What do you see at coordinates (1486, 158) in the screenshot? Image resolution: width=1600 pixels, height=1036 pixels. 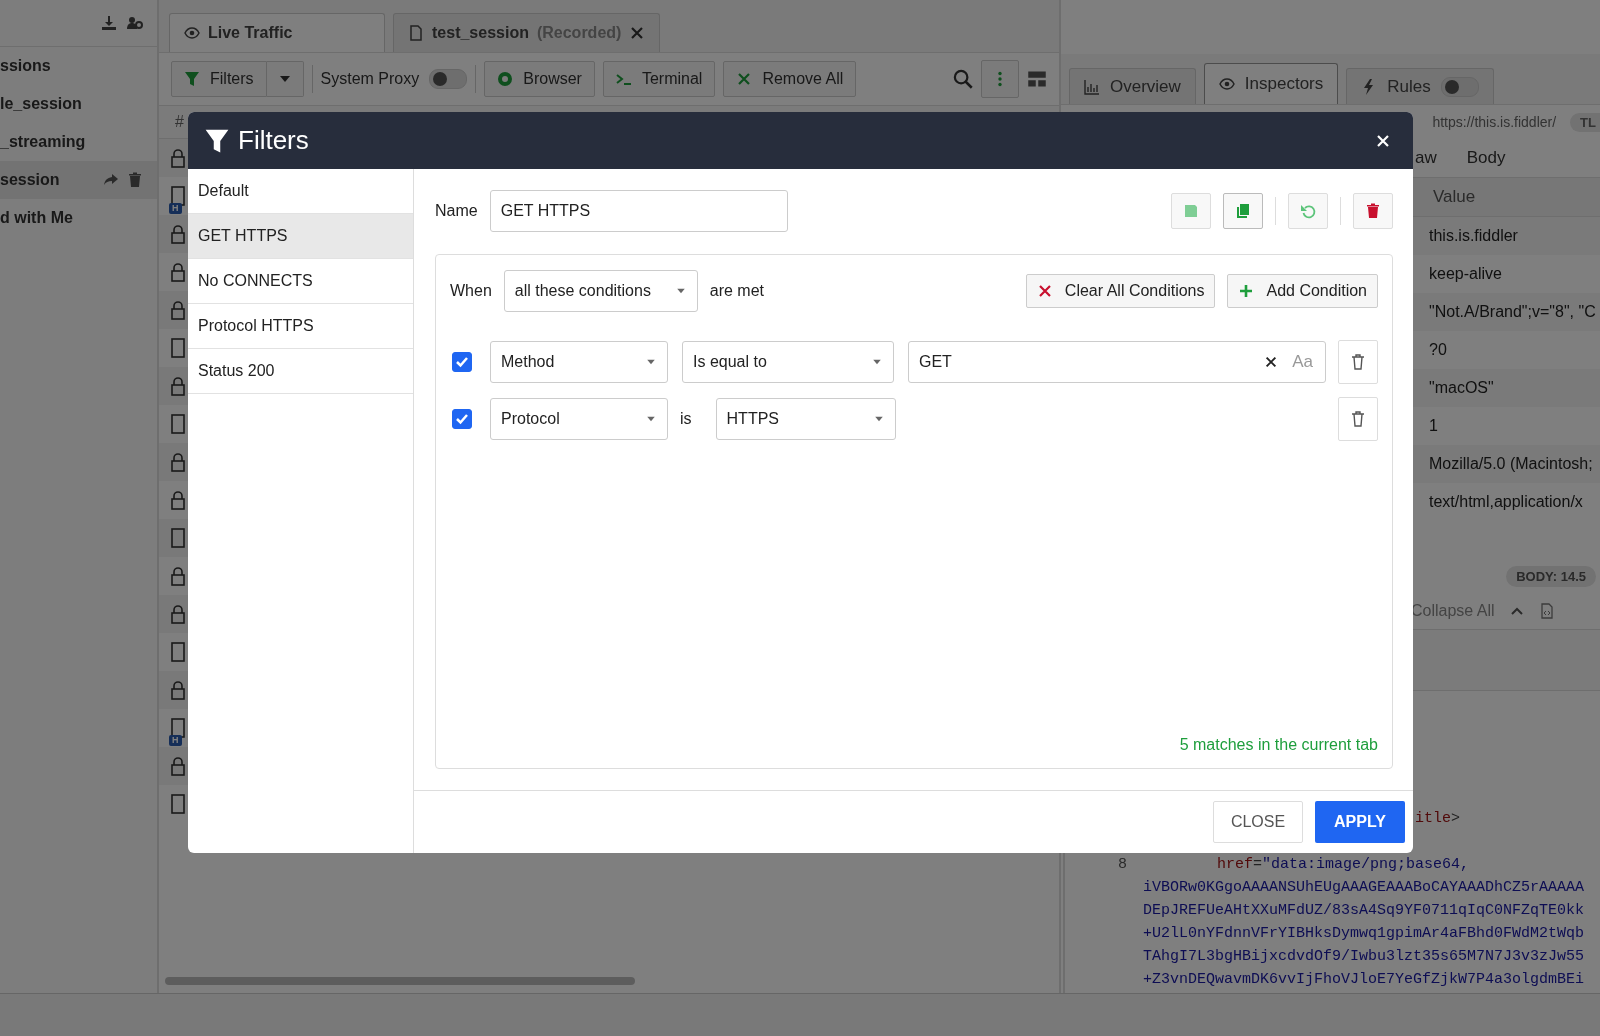 I see `inspector-subtab: Body` at bounding box center [1486, 158].